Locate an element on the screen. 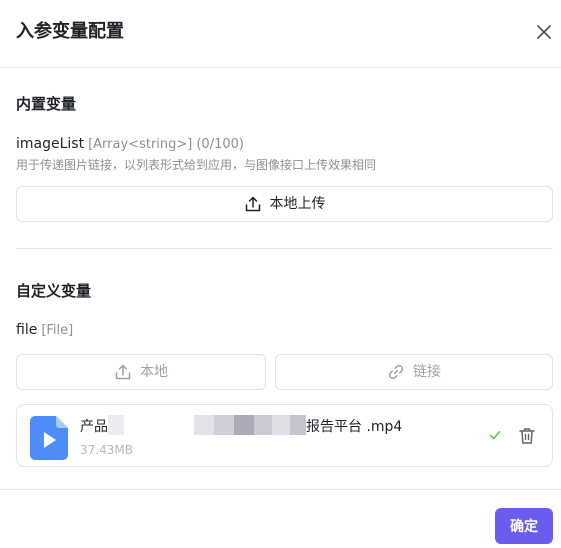  file-size: 37.43MB is located at coordinates (106, 450).